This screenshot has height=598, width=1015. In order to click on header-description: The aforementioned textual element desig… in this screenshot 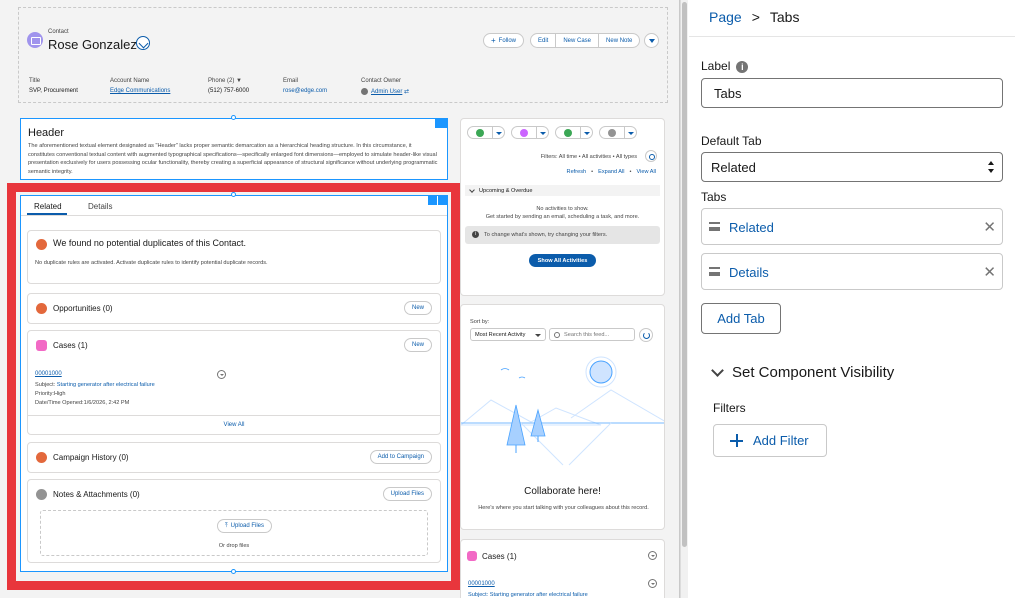, I will do `click(233, 159)`.